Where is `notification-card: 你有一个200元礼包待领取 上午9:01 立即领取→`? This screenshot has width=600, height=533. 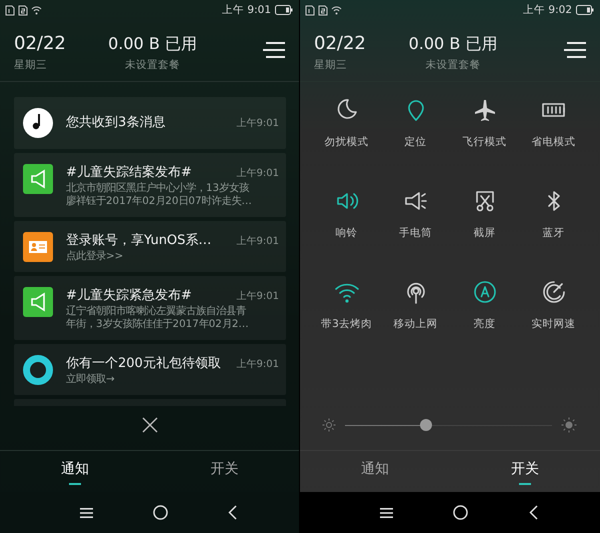
notification-card: 你有一个200元礼包待领取 上午9:01 立即领取→ is located at coordinates (150, 369).